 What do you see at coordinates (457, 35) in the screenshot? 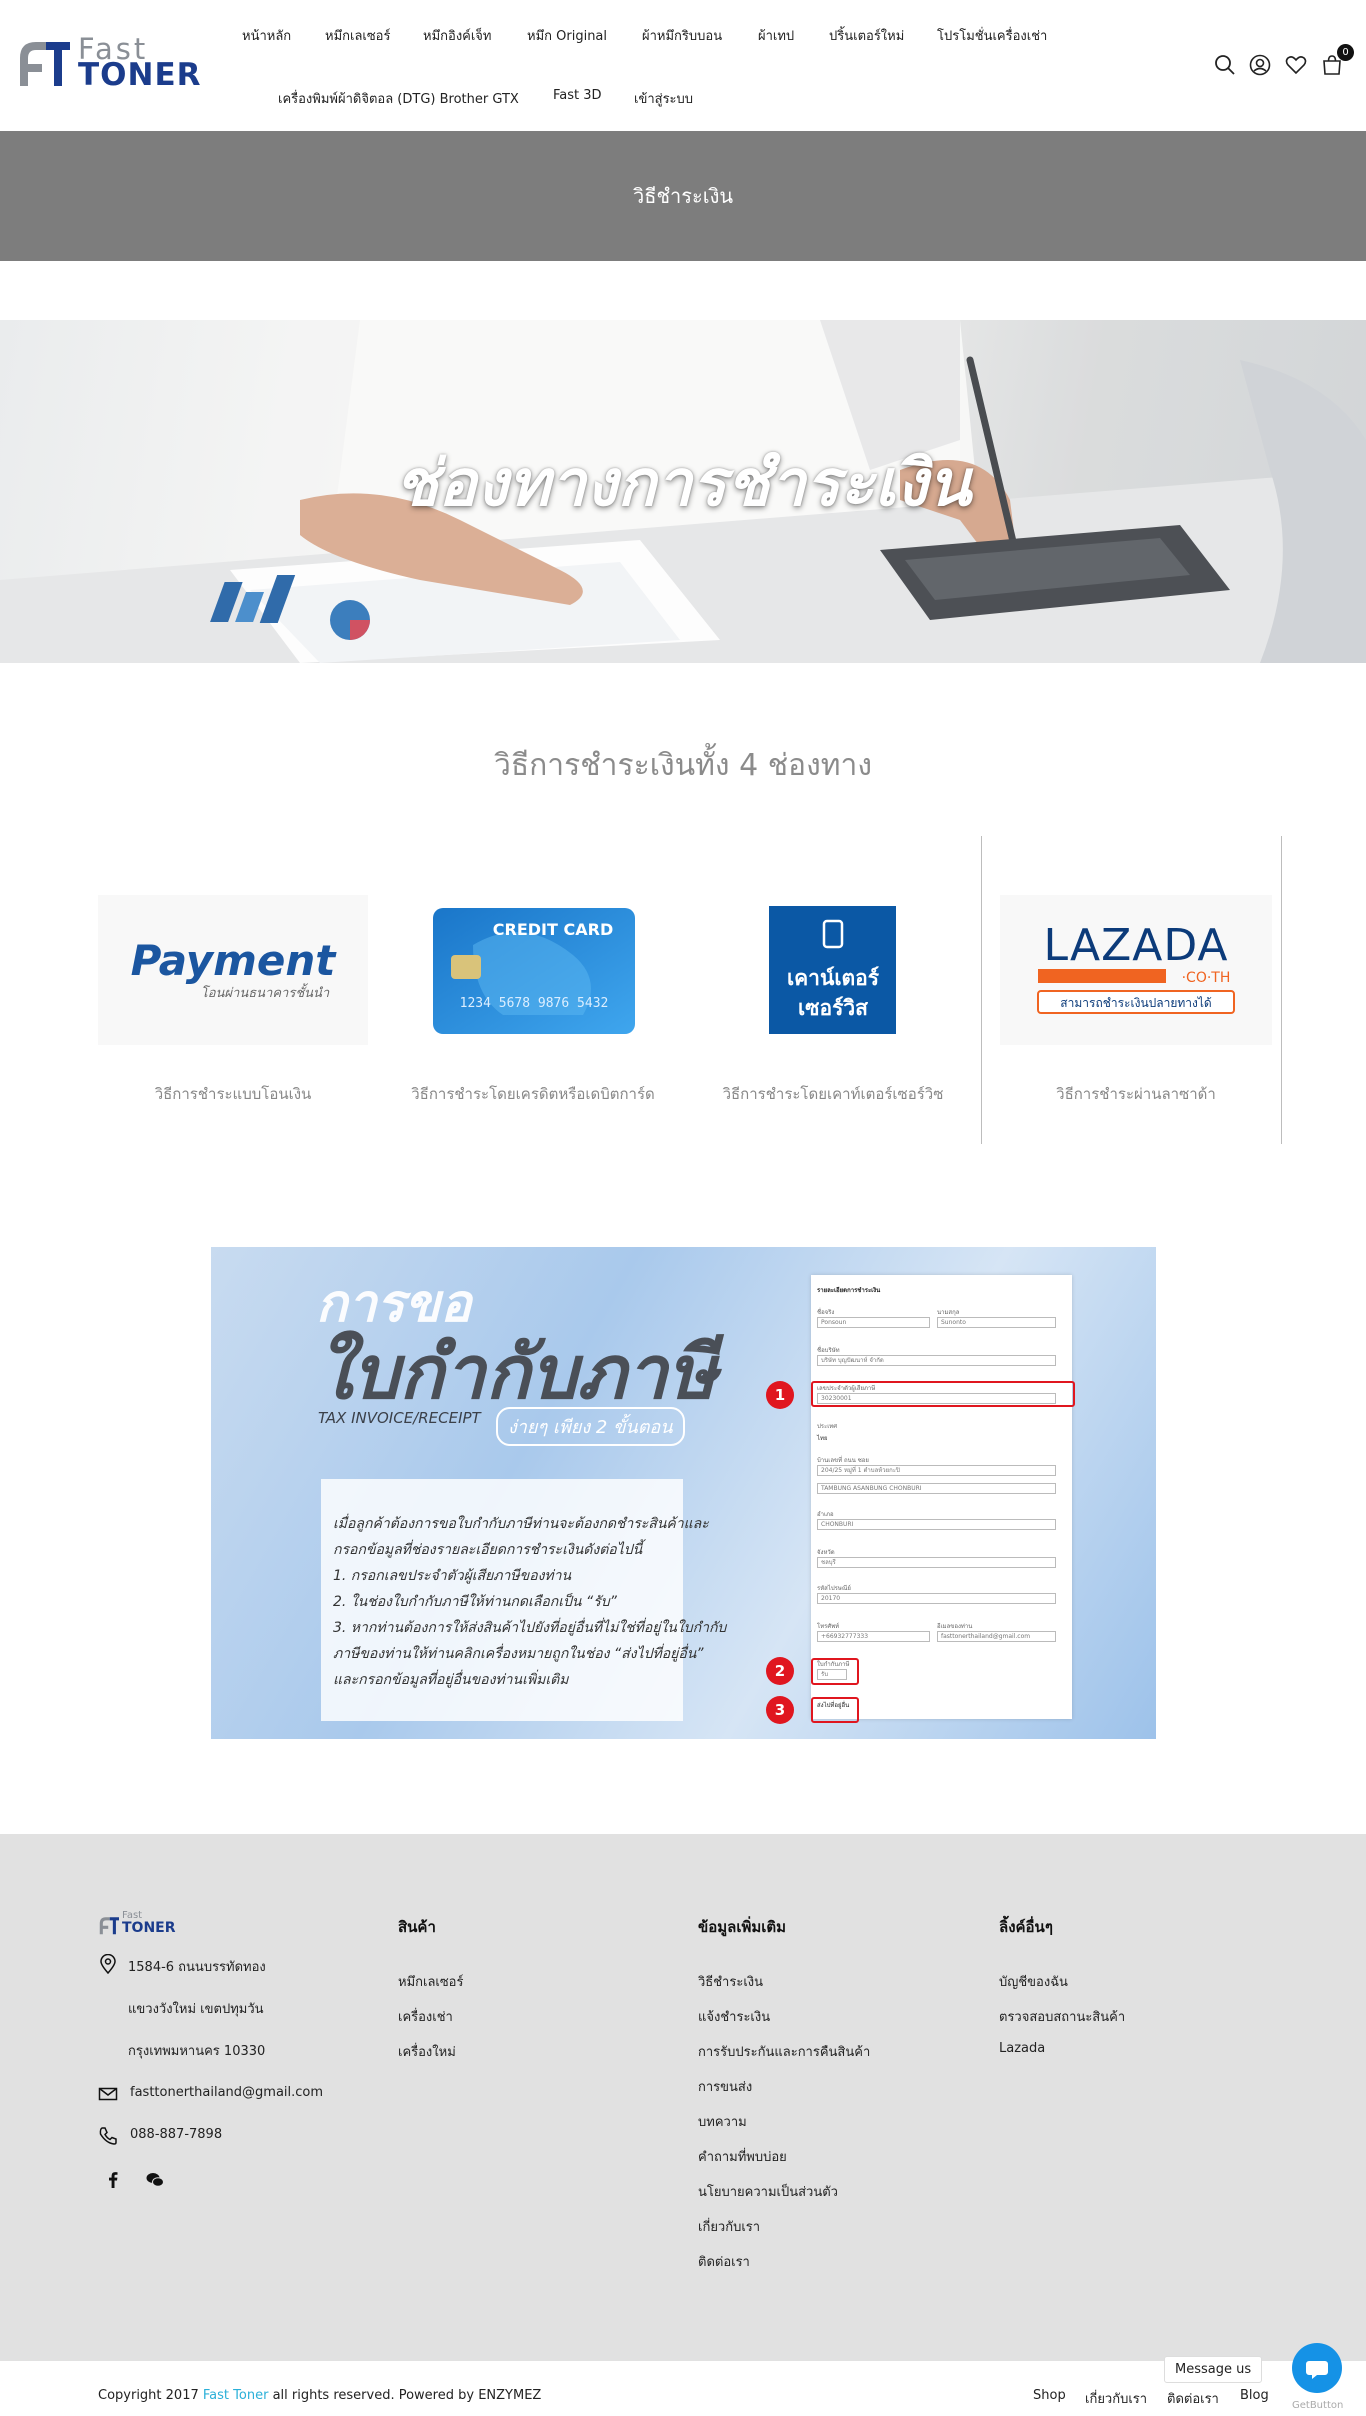
I see `nav-inkjet: หมึกอิงค์เจ็ท` at bounding box center [457, 35].